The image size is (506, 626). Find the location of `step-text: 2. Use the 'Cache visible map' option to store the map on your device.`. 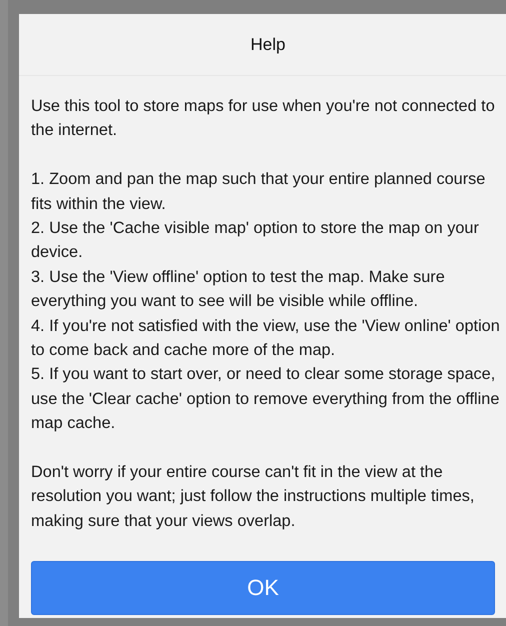

step-text: 2. Use the 'Cache visible map' option to store the map on your device. is located at coordinates (255, 241).